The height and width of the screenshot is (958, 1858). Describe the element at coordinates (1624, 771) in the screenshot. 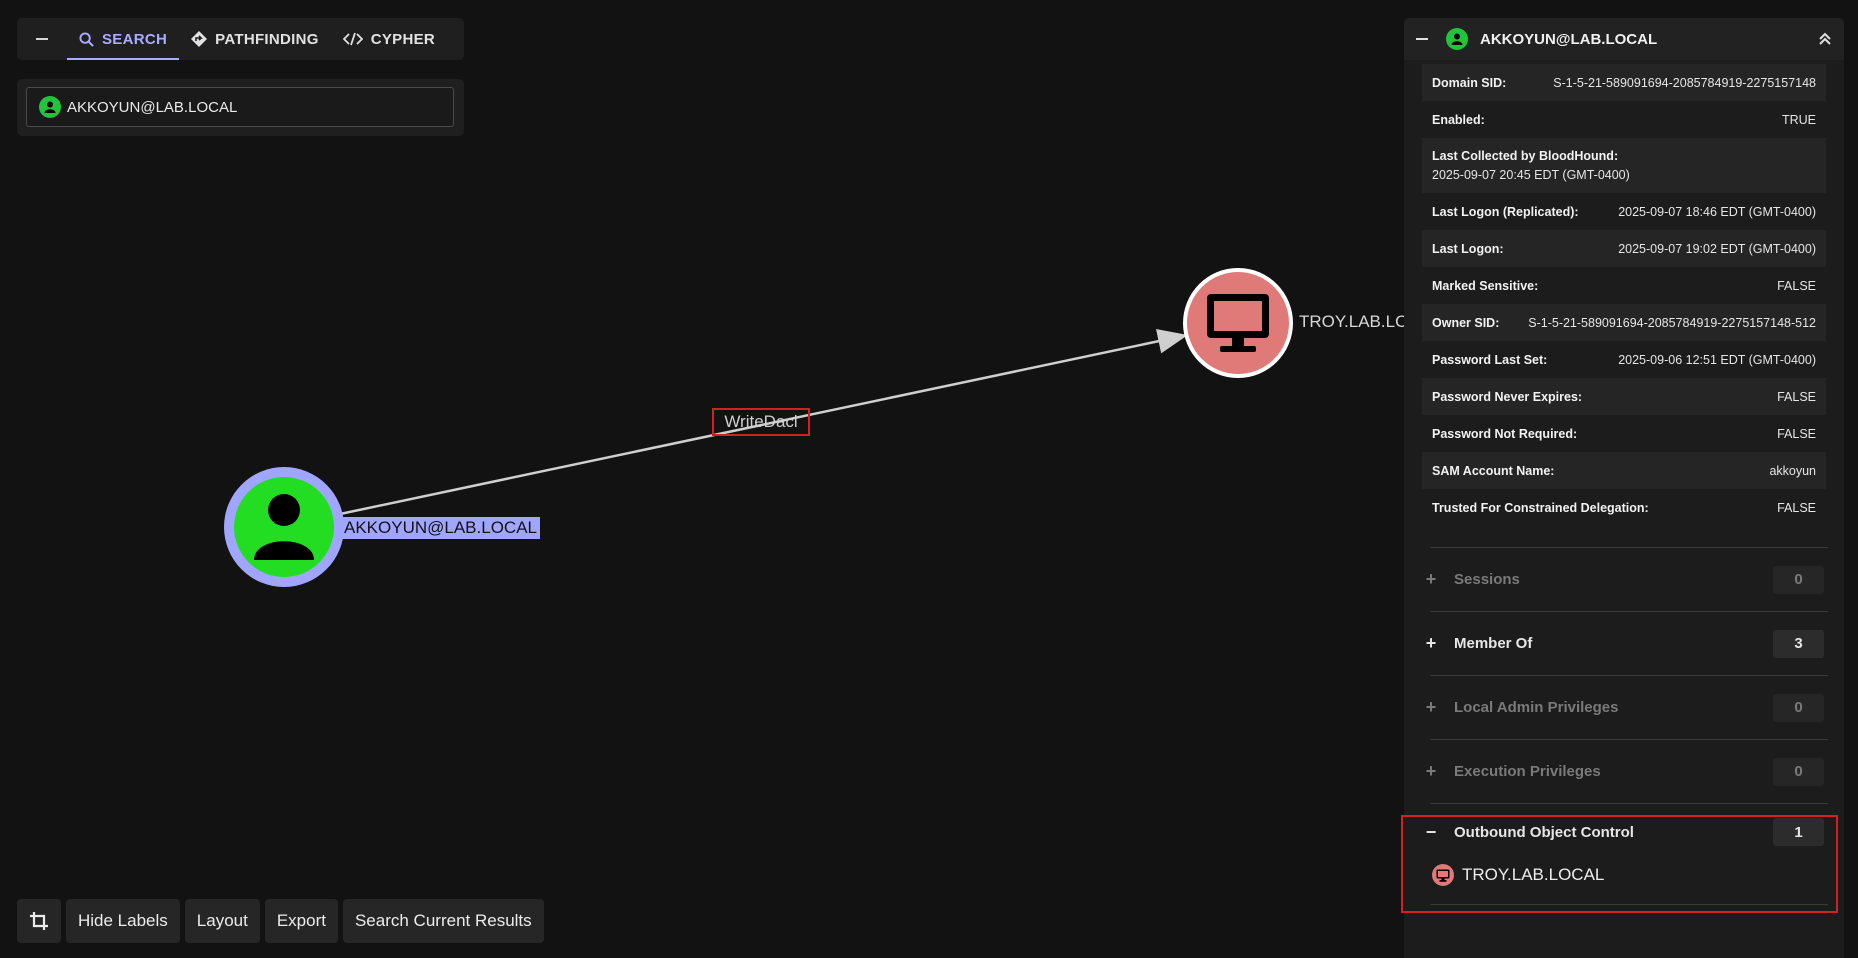

I see `section-execution-privileges: + Execution Privileges 0` at that location.